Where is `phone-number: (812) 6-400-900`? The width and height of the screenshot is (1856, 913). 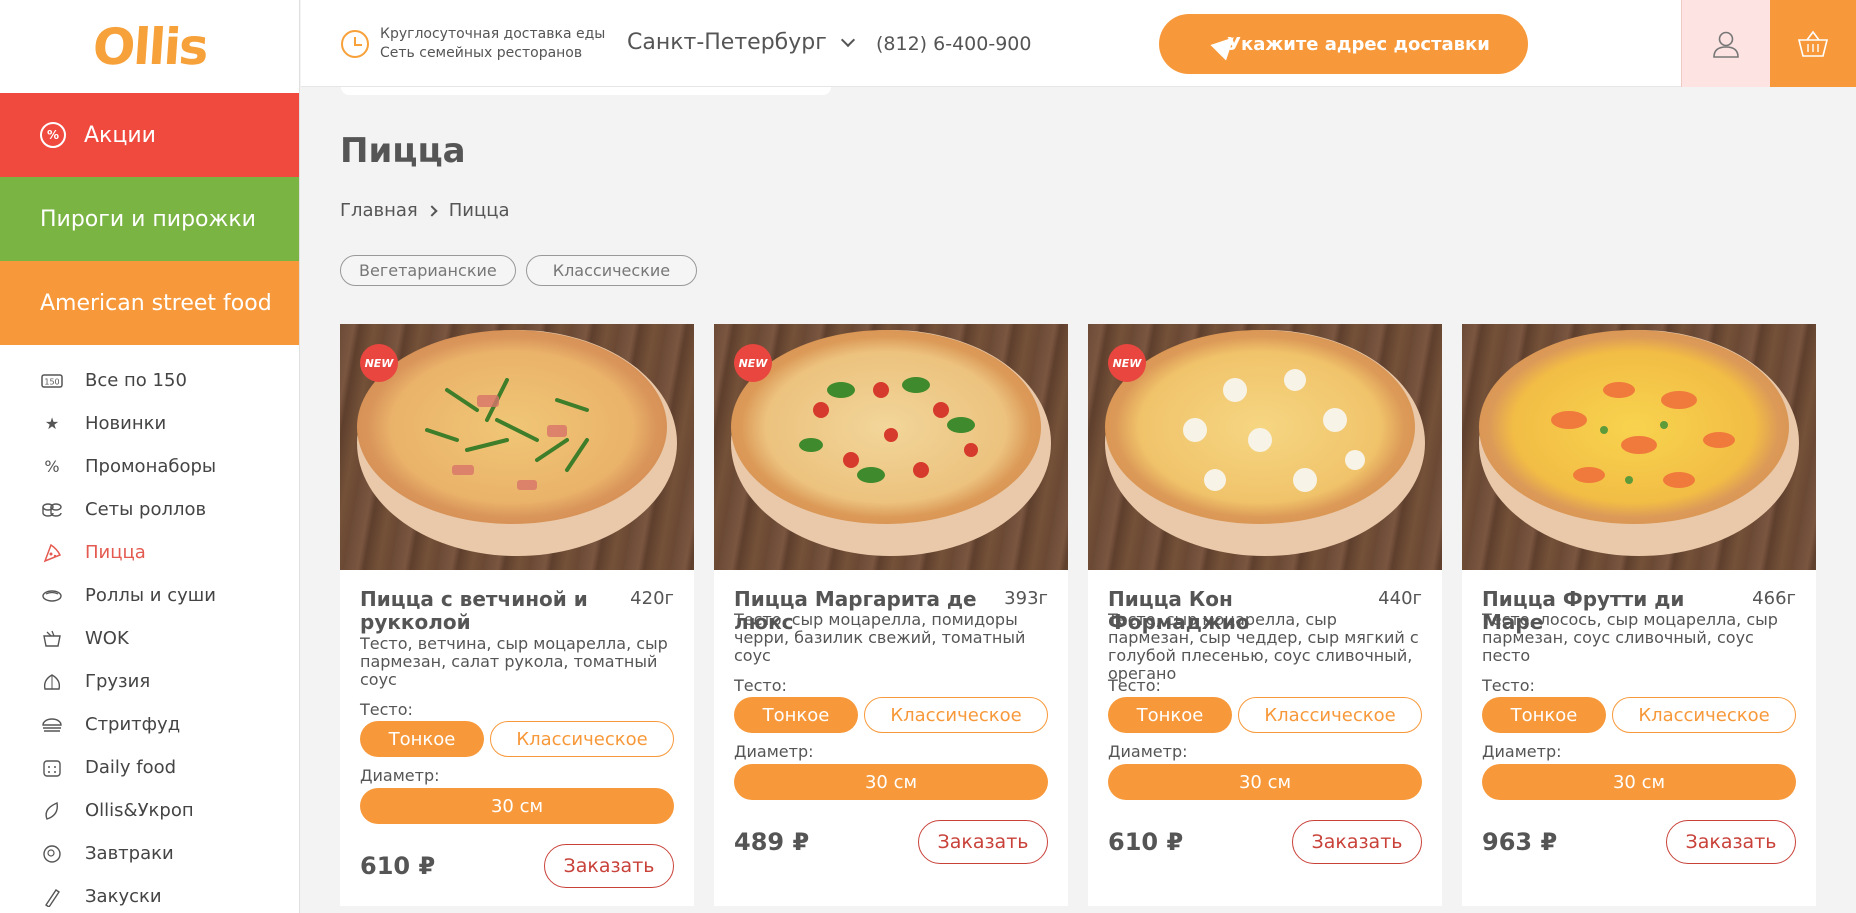 phone-number: (812) 6-400-900 is located at coordinates (953, 44).